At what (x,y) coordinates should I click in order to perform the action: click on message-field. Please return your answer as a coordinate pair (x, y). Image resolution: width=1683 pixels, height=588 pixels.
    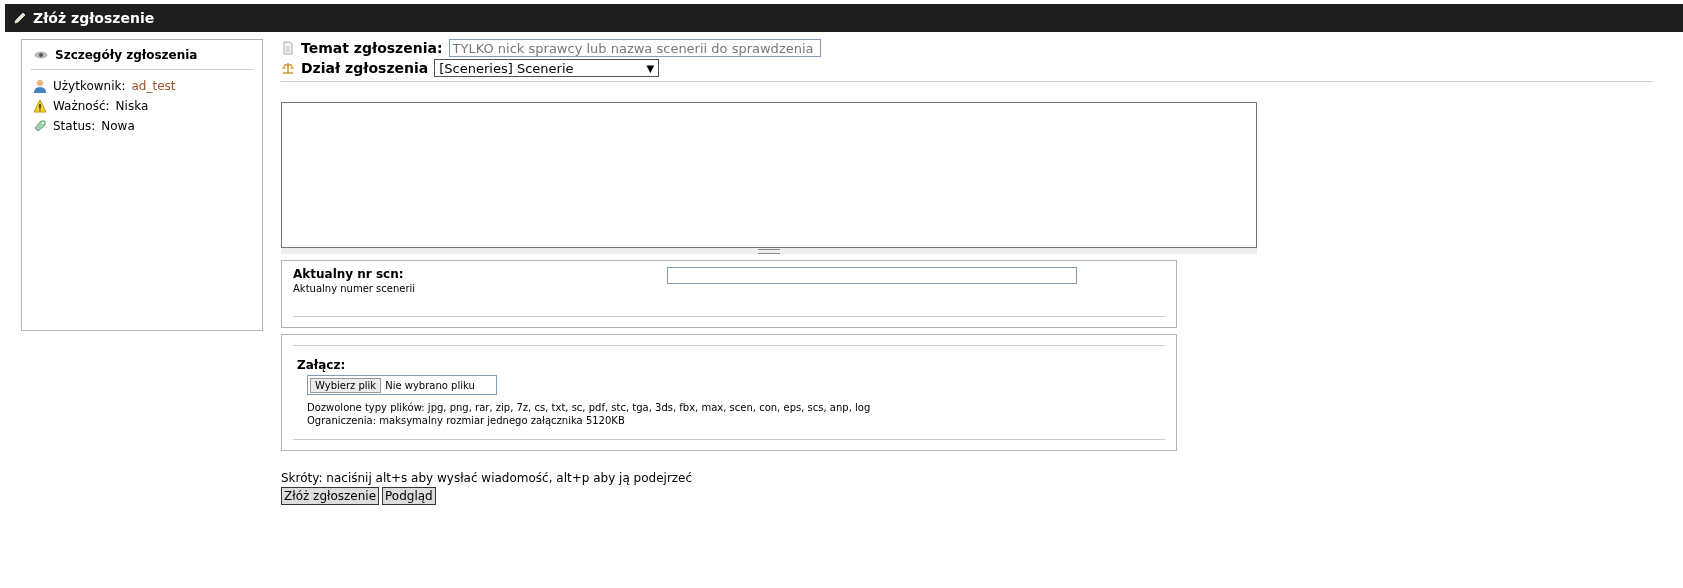
    Looking at the image, I should click on (769, 175).